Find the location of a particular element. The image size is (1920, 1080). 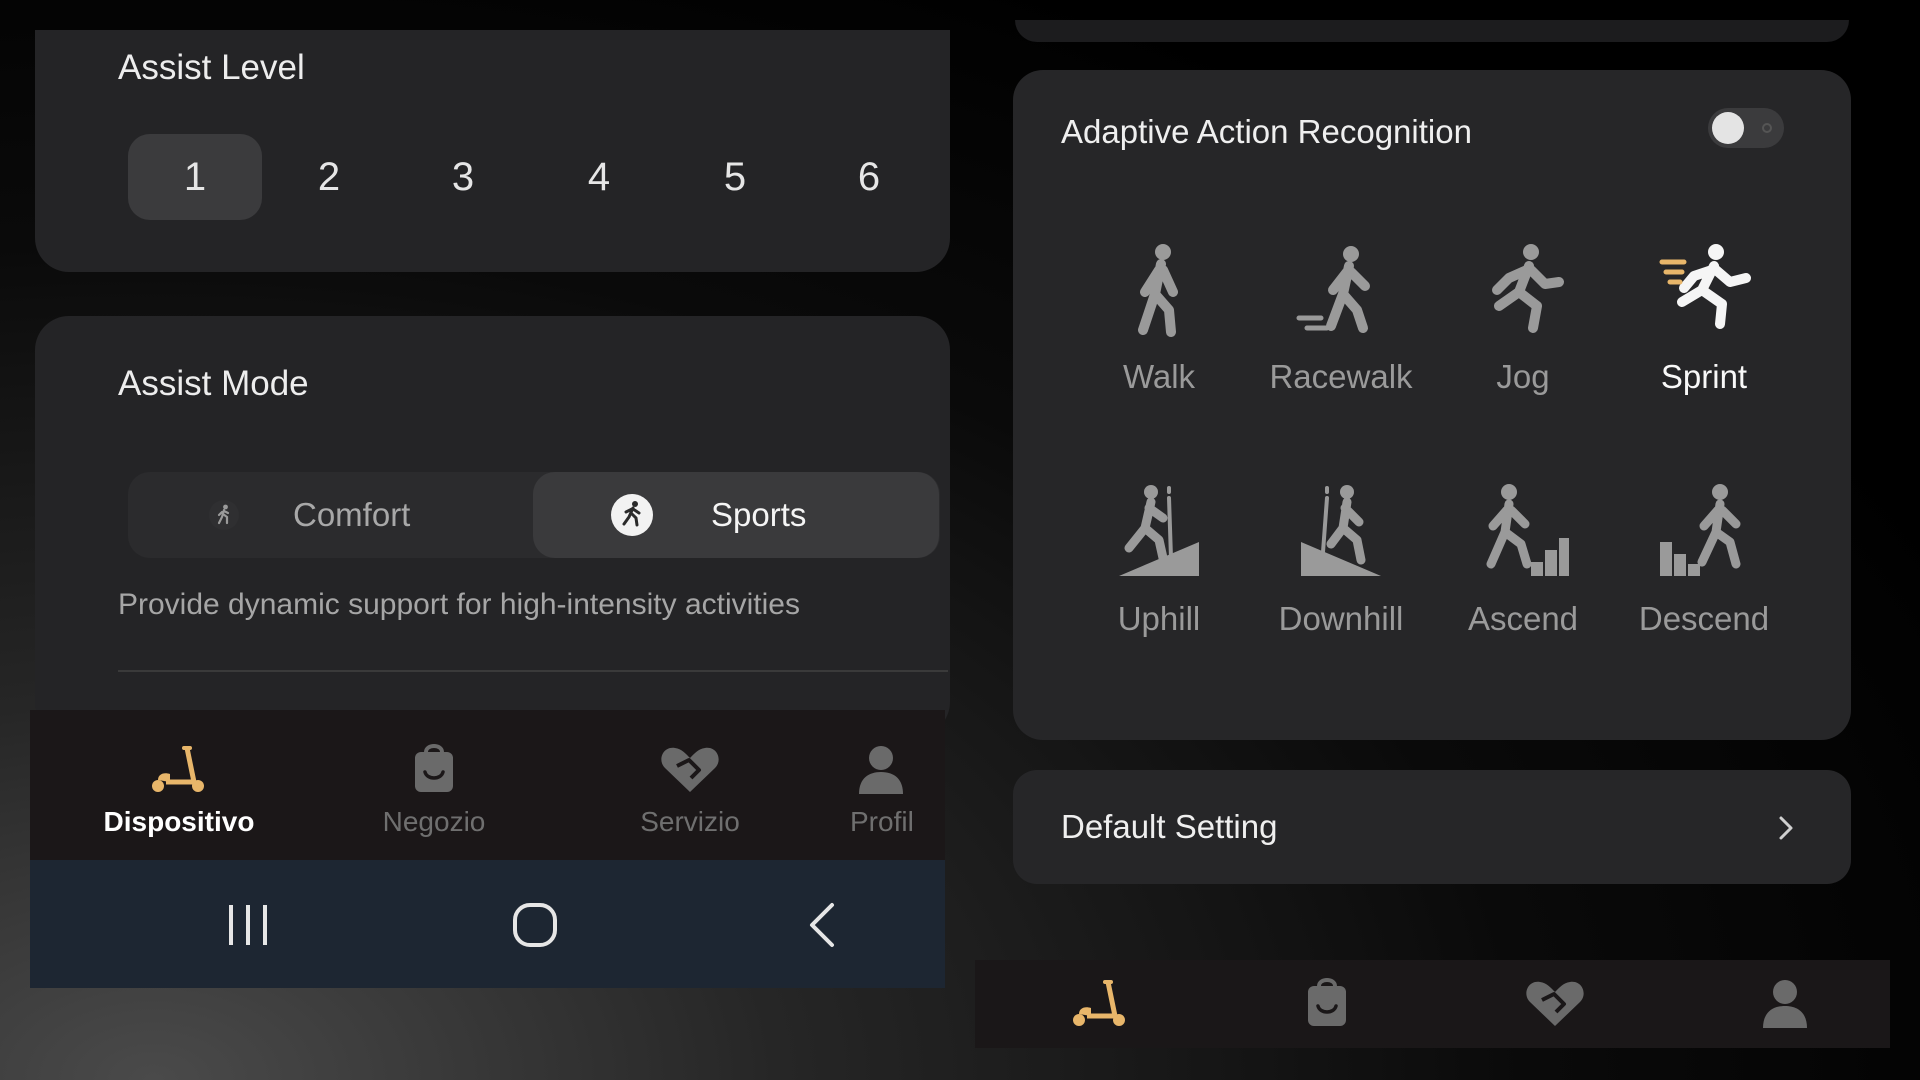

assist-level-title: Assist Level is located at coordinates (211, 67).